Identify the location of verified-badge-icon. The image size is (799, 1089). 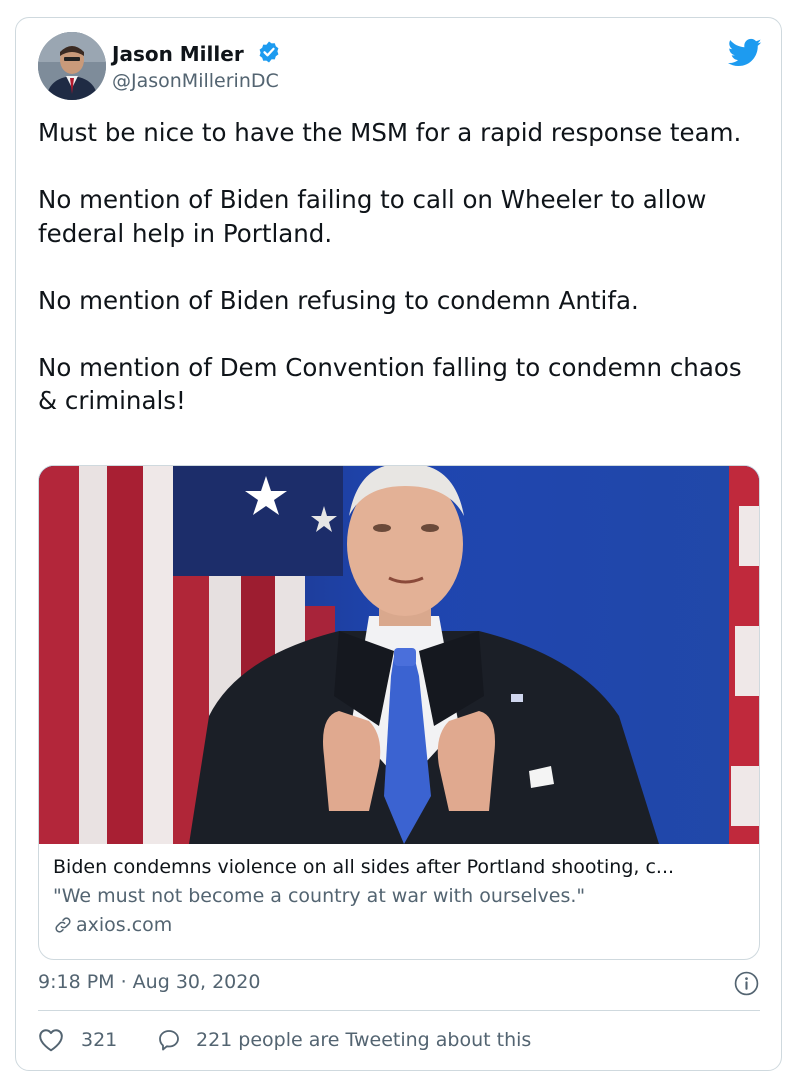
(269, 52).